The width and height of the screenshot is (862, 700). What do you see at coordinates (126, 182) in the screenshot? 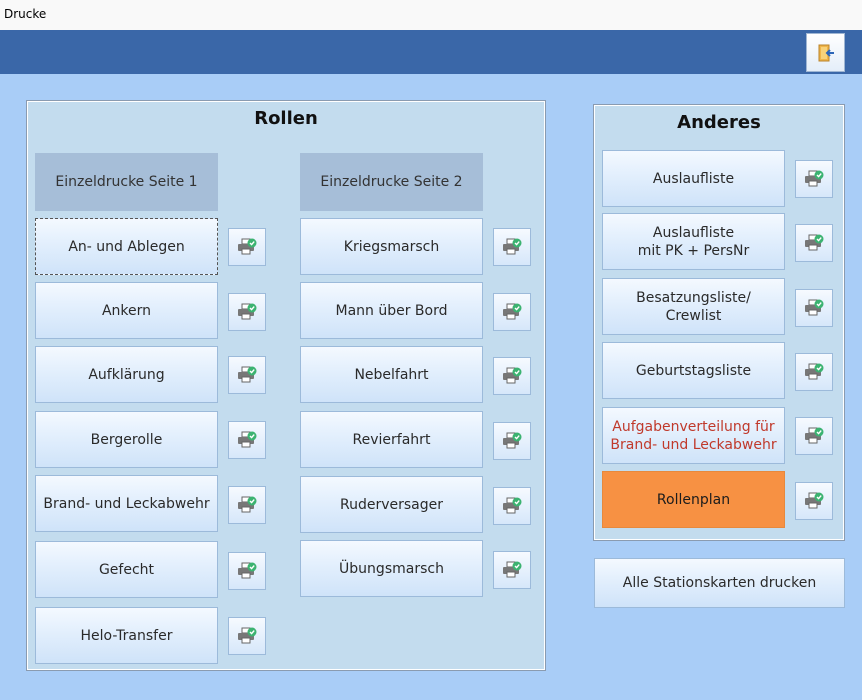
I see `einzeldrucke-seite-1-header: Einzeldrucke Seite 1` at bounding box center [126, 182].